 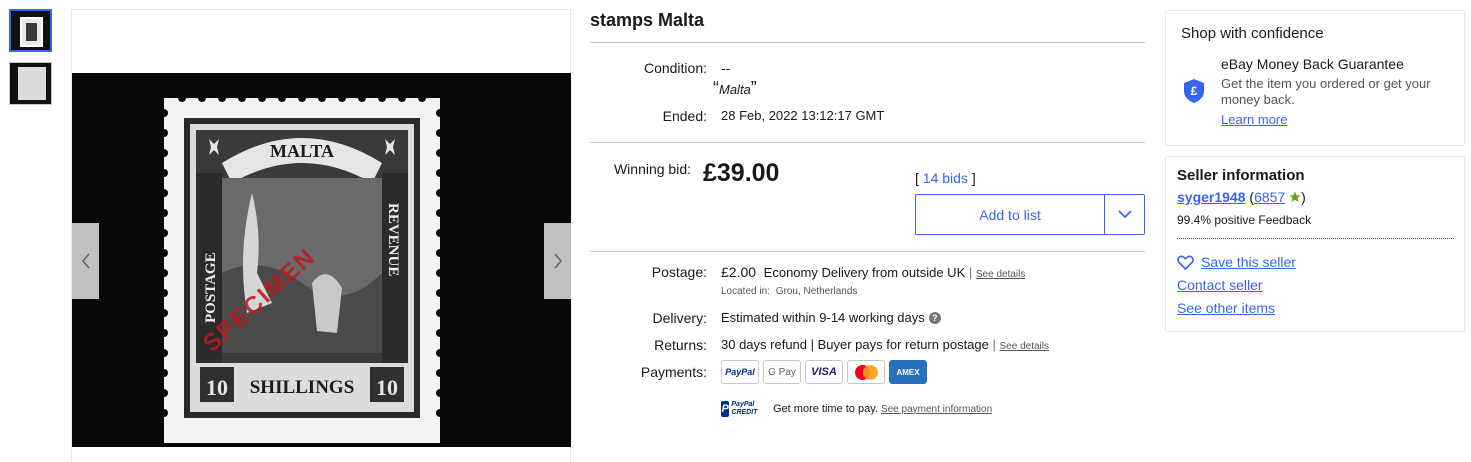 I want to click on winning-bid-label: Winning bid:, so click(x=652, y=169).